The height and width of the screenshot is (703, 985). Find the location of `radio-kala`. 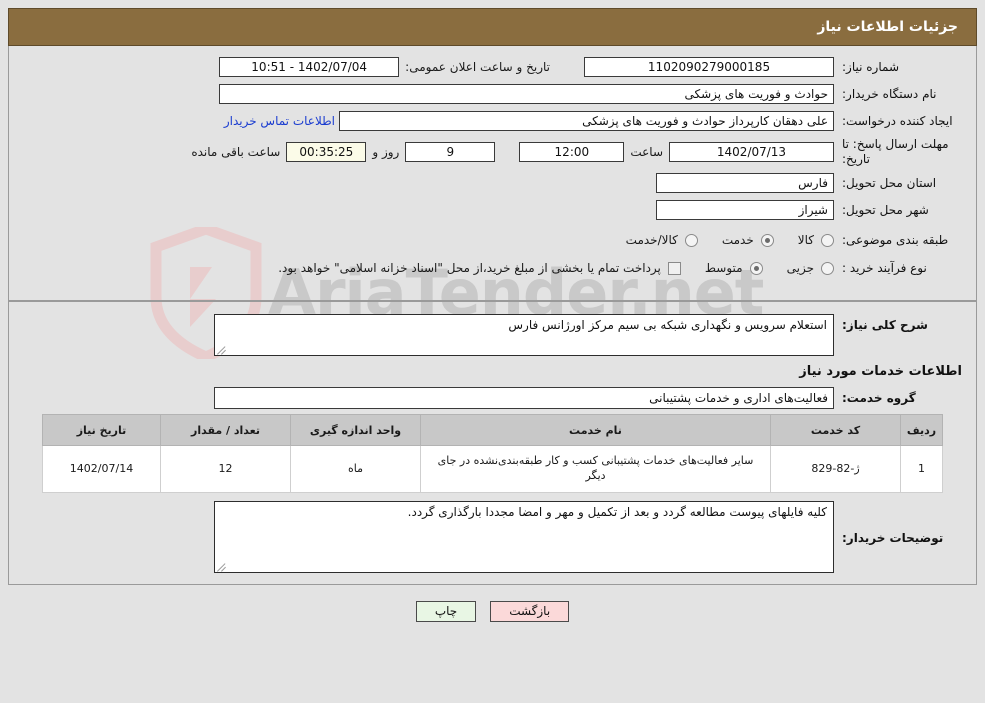

radio-kala is located at coordinates (827, 240).